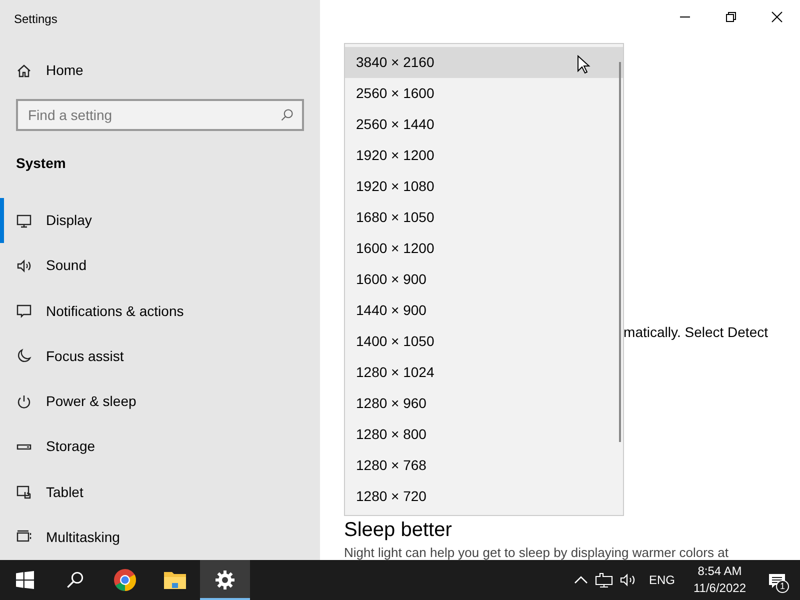 This screenshot has height=600, width=800. Describe the element at coordinates (581, 580) in the screenshot. I see `chevron-up-icon` at that location.